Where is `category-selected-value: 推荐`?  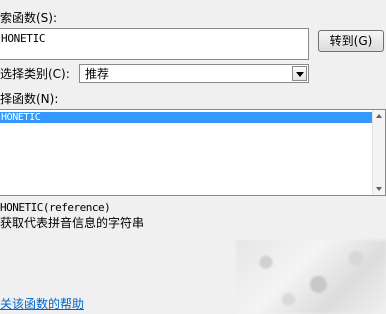 category-selected-value: 推荐 is located at coordinates (97, 74).